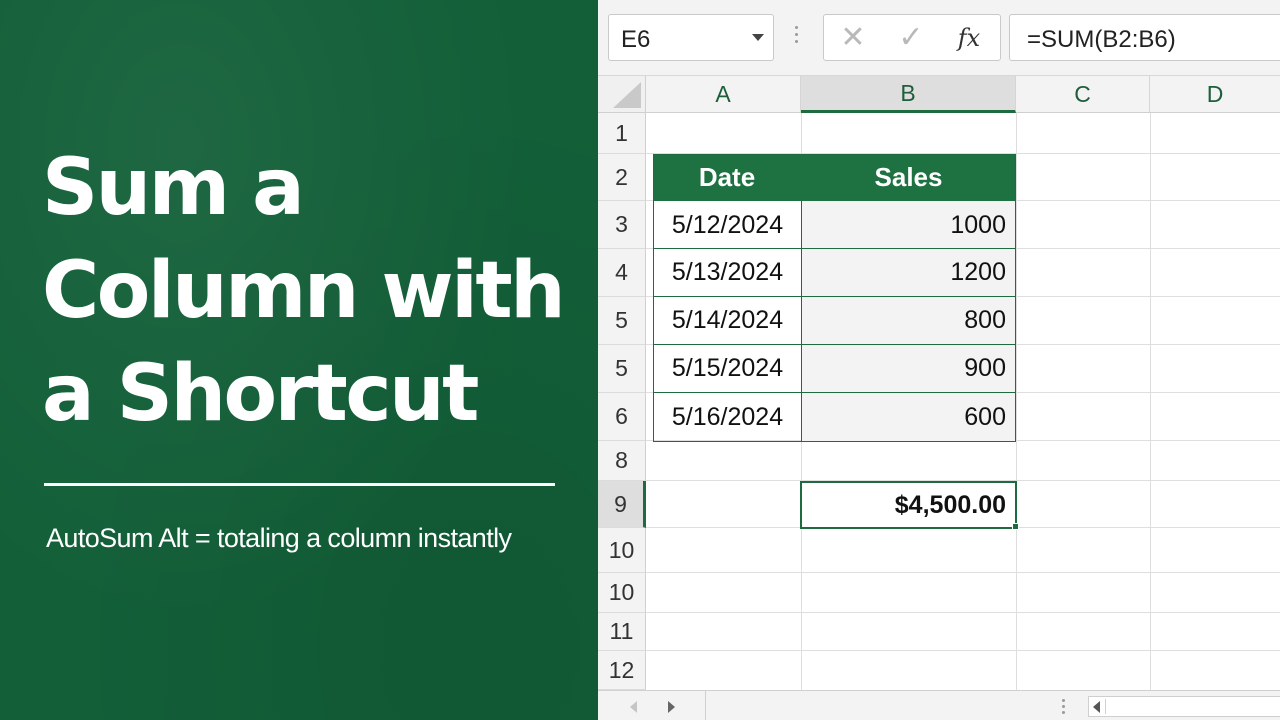 Image resolution: width=1280 pixels, height=720 pixels. I want to click on column-header-d: D, so click(1215, 94).